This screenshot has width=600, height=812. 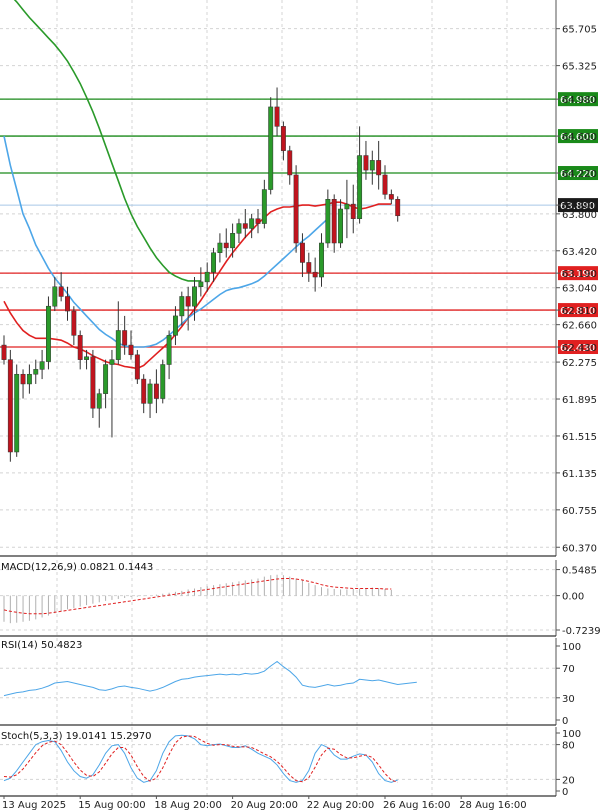 I want to click on macd-tick-label: -0.7239, so click(x=581, y=631).